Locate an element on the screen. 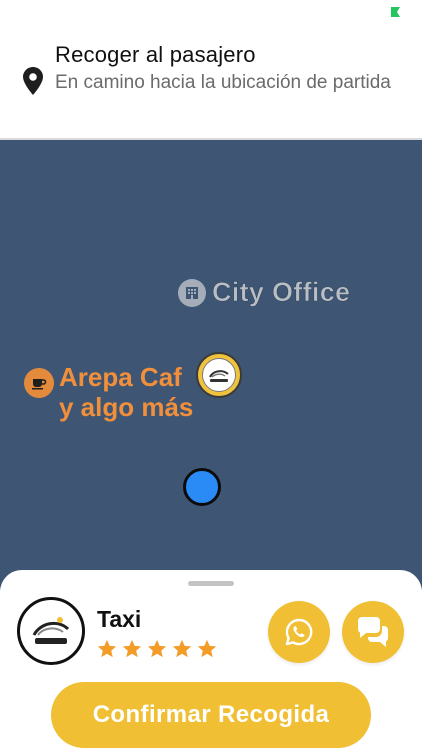 The width and height of the screenshot is (422, 750). poi-city-office: City Office is located at coordinates (264, 292).